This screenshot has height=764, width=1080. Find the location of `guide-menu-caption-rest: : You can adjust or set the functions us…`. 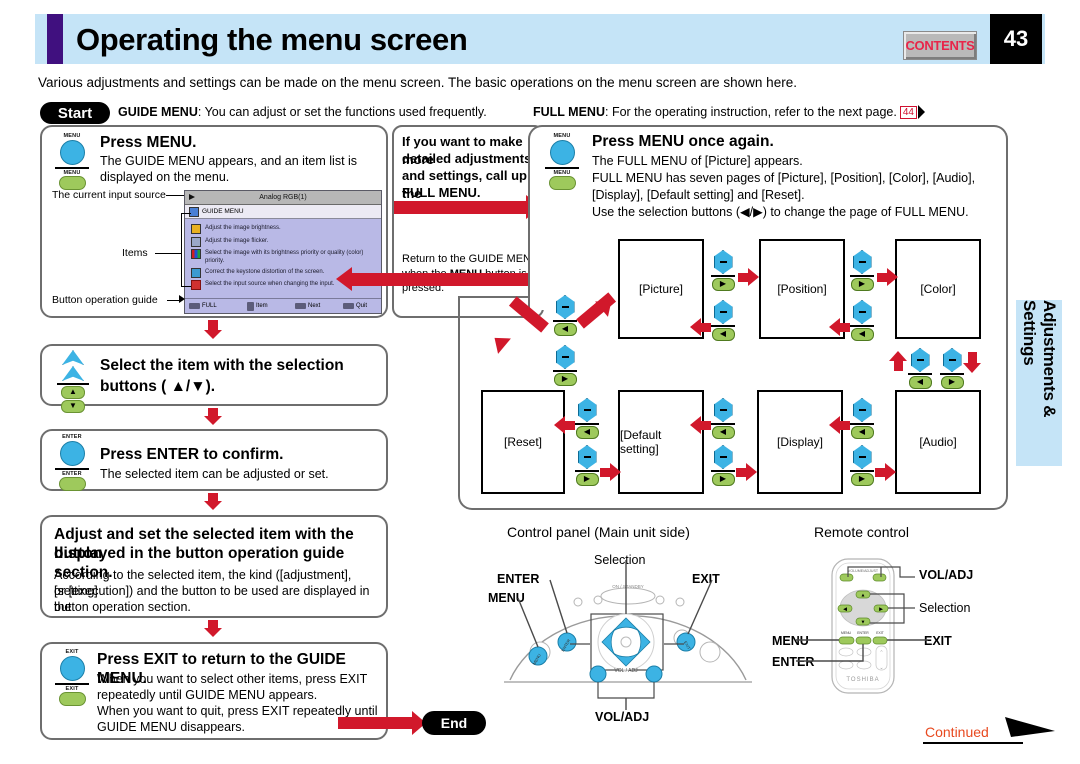

guide-menu-caption-rest: : You can adjust or set the functions us… is located at coordinates (342, 112).